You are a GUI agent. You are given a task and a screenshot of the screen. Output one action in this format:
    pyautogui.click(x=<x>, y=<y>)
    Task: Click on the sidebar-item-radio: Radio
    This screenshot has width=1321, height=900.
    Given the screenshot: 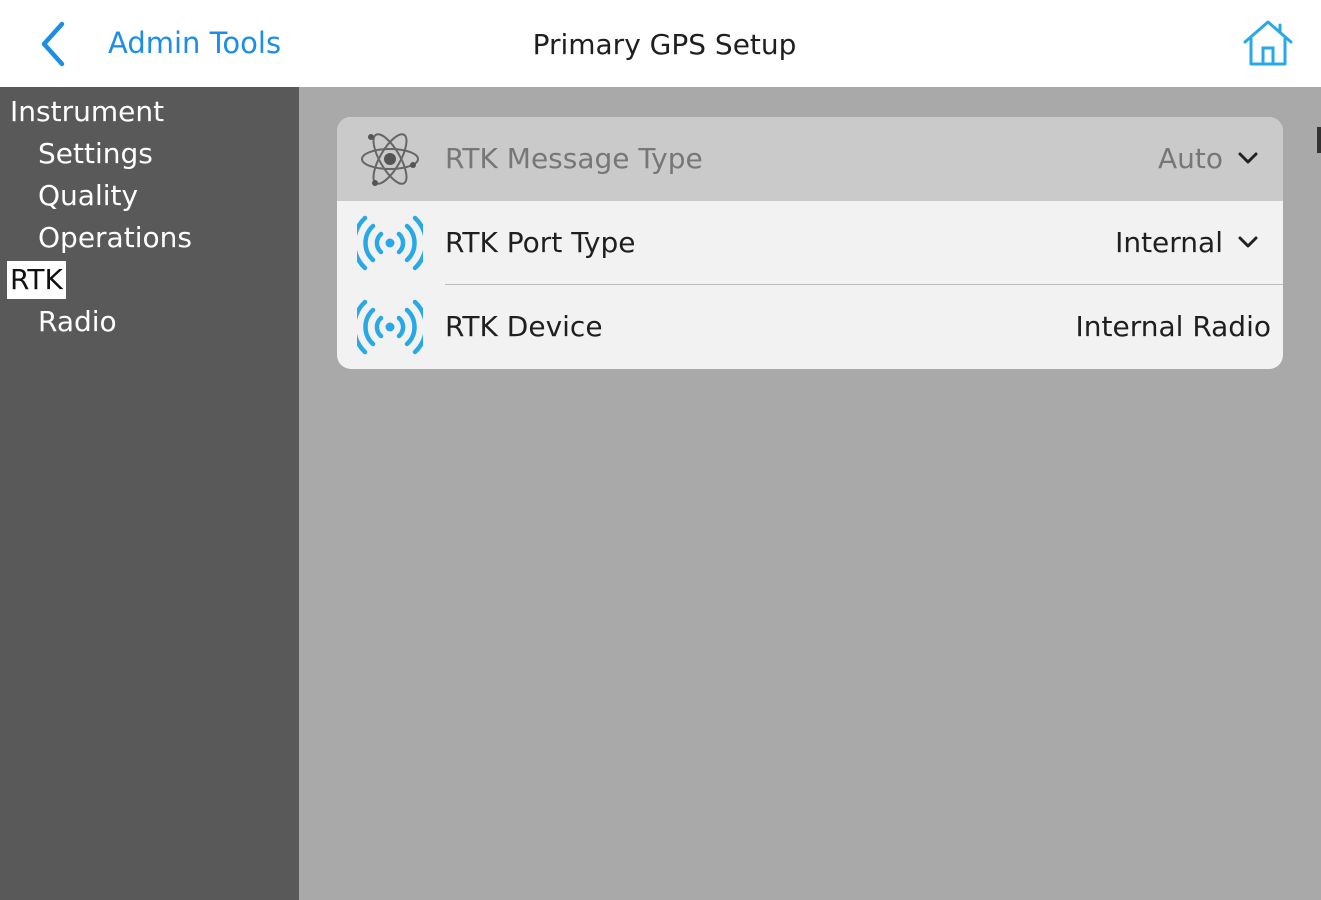 What is the action you would take?
    pyautogui.click(x=77, y=322)
    